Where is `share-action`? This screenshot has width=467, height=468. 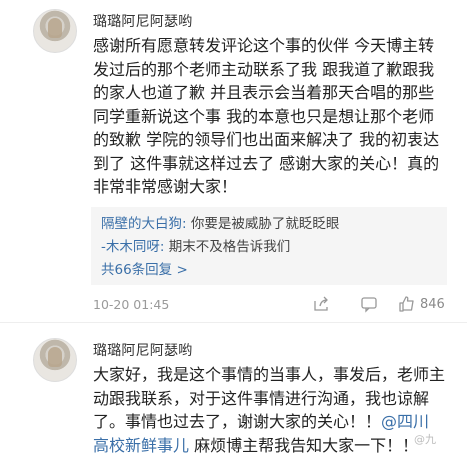
share-action is located at coordinates (321, 304).